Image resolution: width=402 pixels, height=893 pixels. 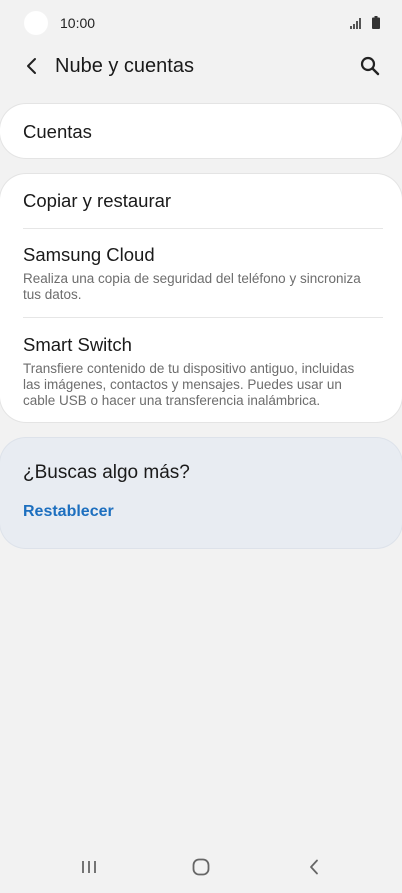 What do you see at coordinates (355, 23) in the screenshot?
I see `signal-icon` at bounding box center [355, 23].